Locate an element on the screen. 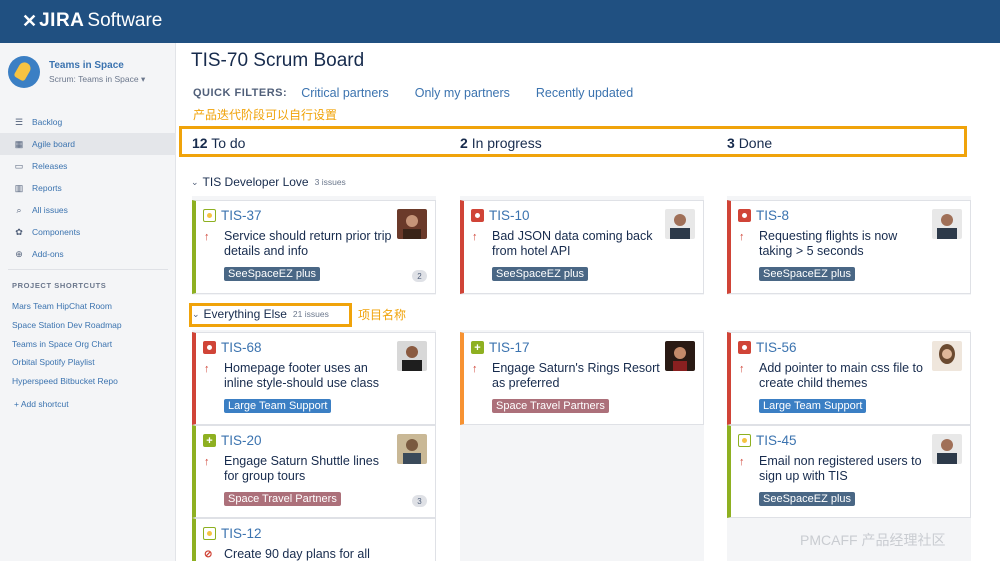 The image size is (1000, 561). swimlane-header: ⌄ TIS Developer Love 3 issues is located at coordinates (268, 182).